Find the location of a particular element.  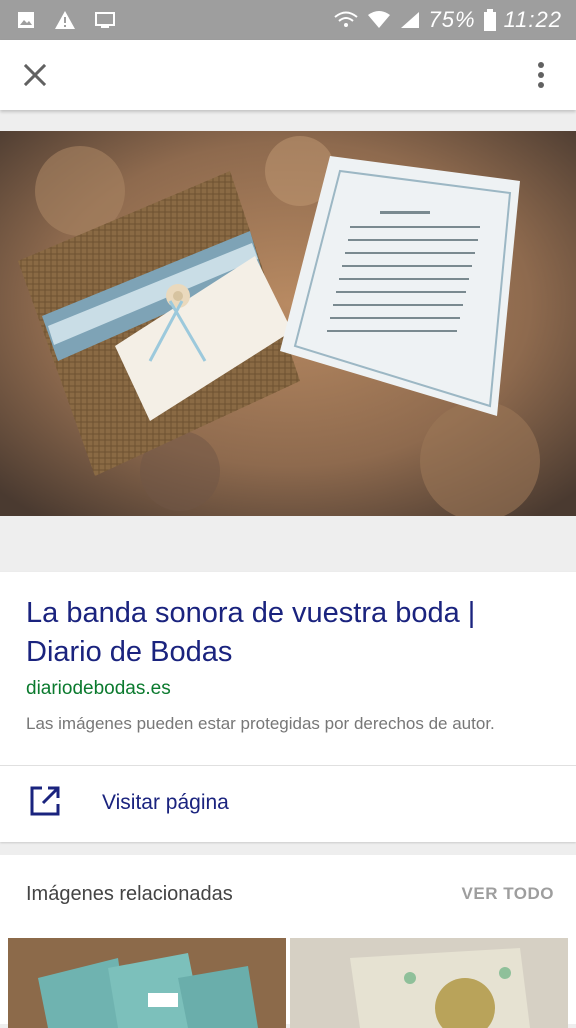

warning-icon is located at coordinates (65, 20).